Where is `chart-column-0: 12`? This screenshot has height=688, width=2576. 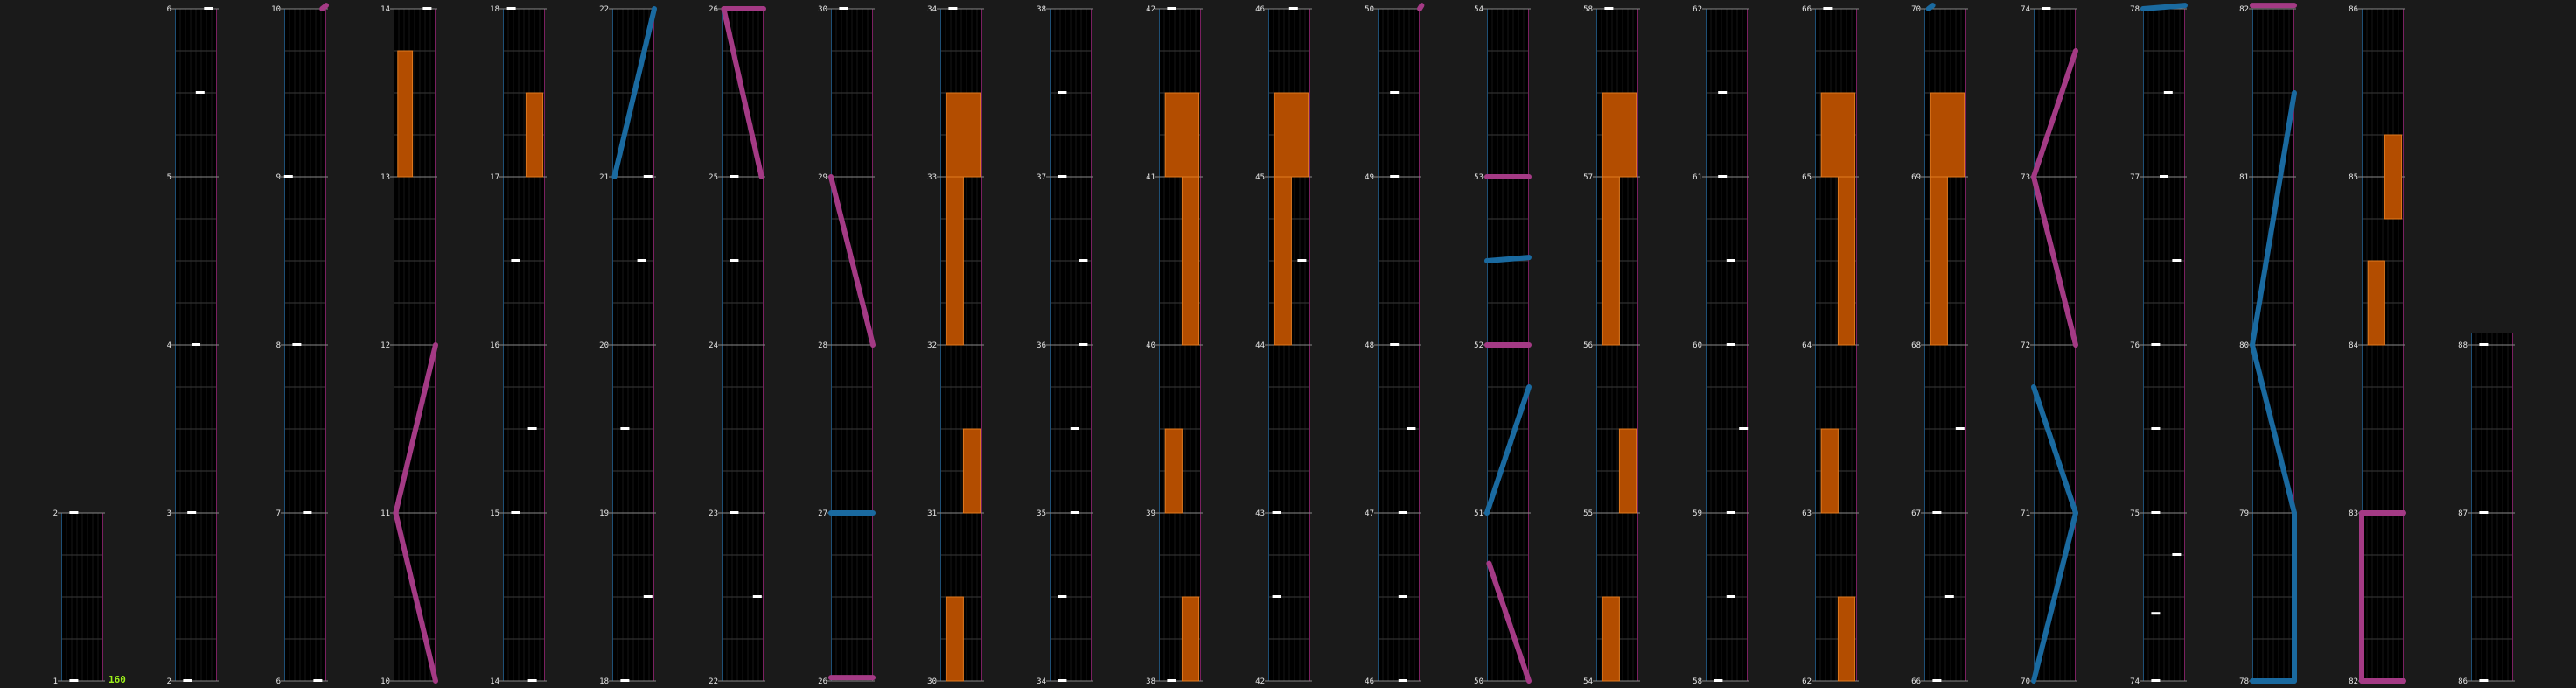
chart-column-0: 12 is located at coordinates (79, 597).